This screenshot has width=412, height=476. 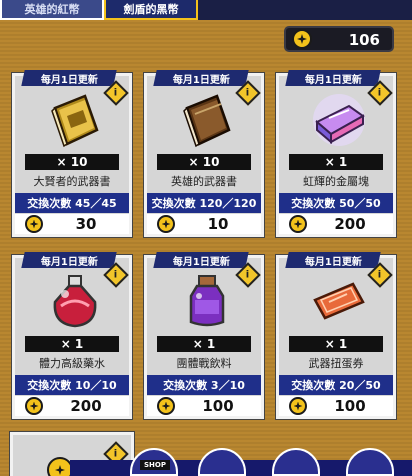 I want to click on item-name: 體力高級藥水, so click(x=72, y=363).